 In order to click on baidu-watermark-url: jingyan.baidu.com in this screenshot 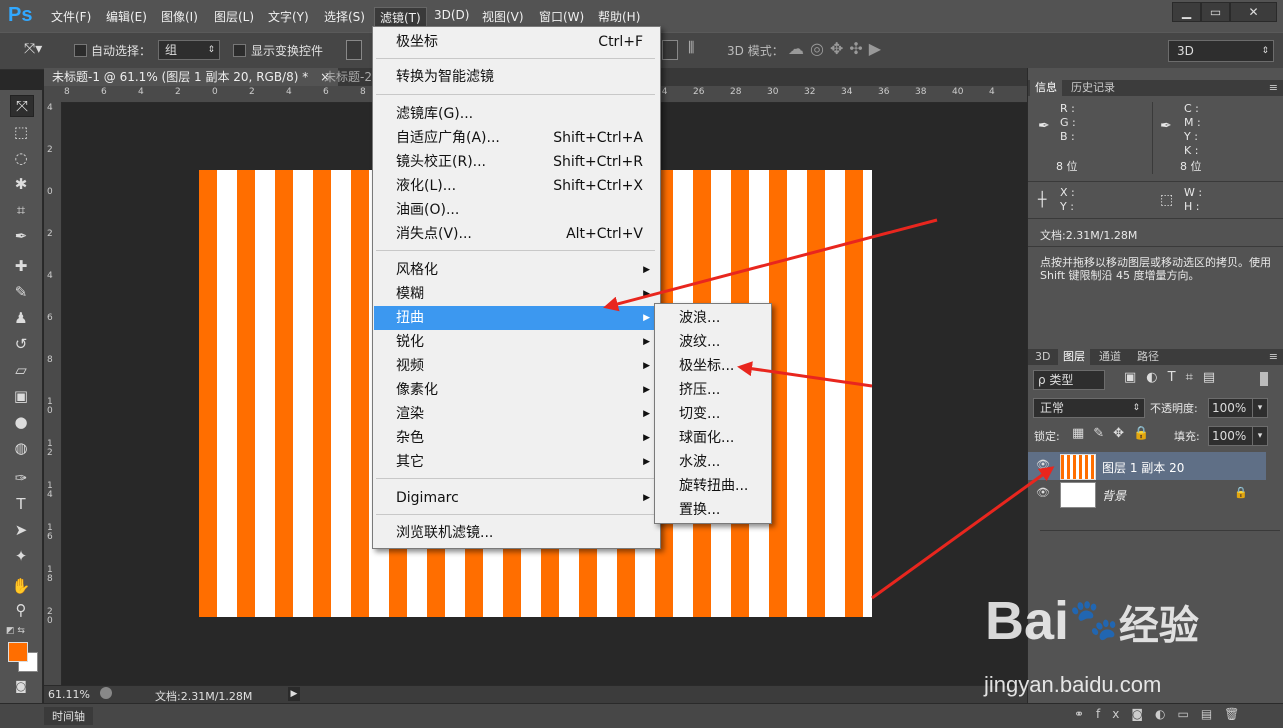, I will do `click(1073, 684)`.